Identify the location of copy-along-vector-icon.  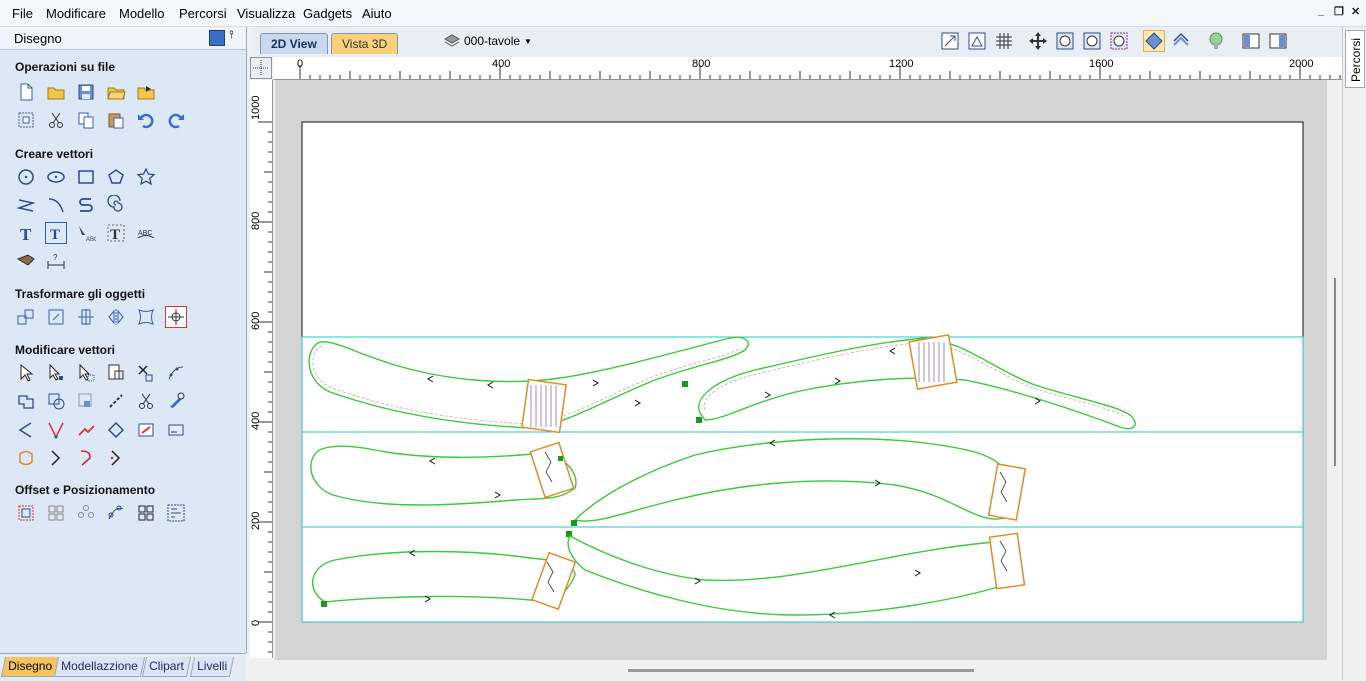
(116, 513).